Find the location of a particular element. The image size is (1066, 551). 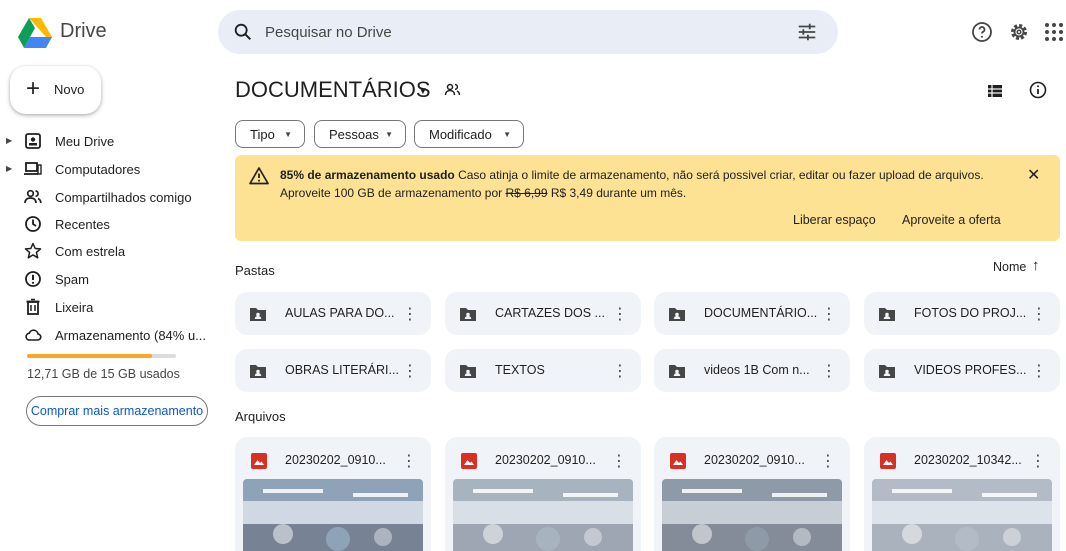

settings-icon is located at coordinates (1019, 32).